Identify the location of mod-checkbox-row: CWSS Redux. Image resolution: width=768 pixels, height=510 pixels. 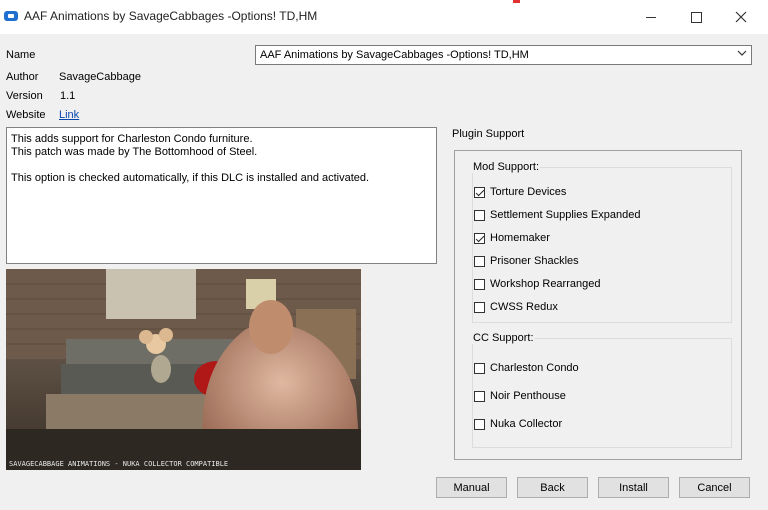
(516, 307).